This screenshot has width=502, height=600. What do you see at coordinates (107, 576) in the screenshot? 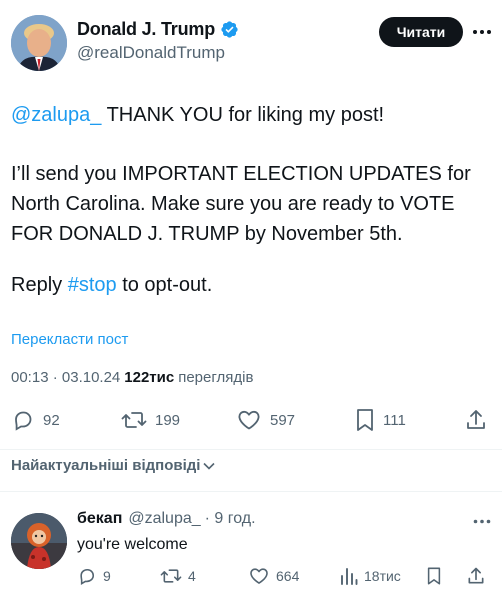
I see `reply-reply-count: 9` at bounding box center [107, 576].